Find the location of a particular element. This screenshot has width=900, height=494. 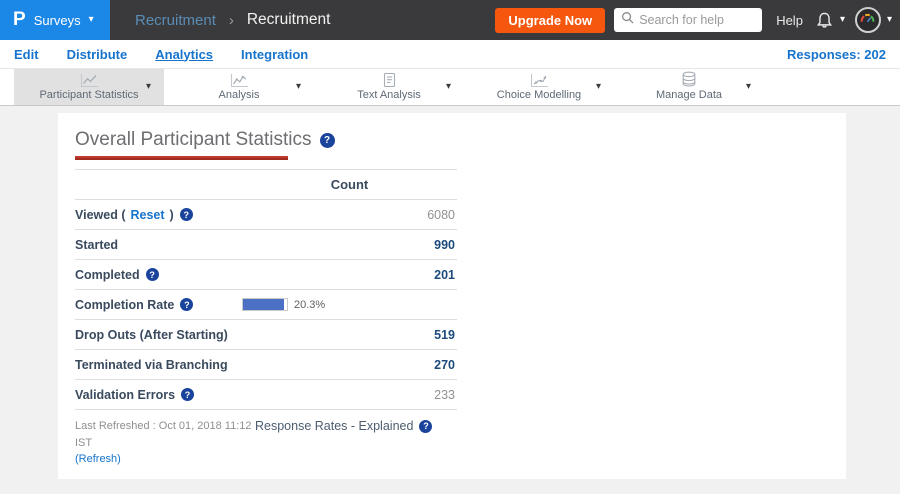

count-value: 6080 is located at coordinates (441, 214).